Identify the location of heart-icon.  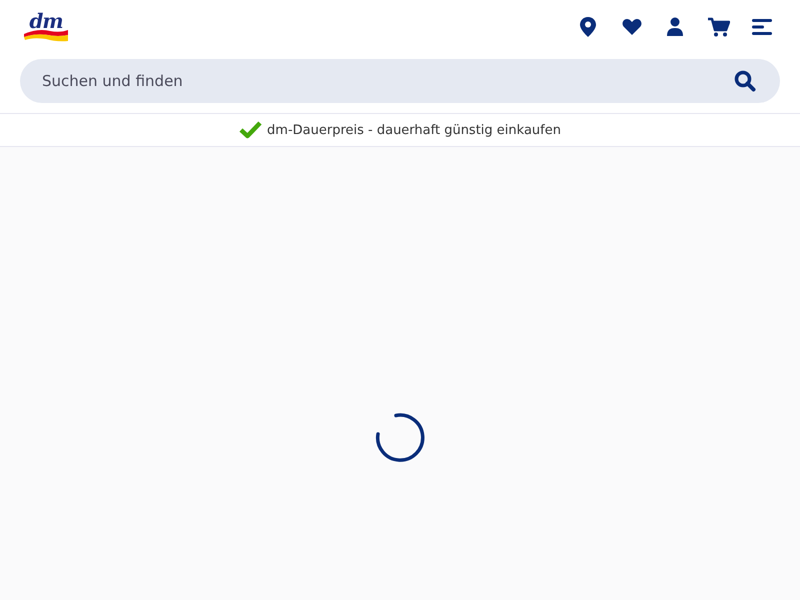
(632, 27).